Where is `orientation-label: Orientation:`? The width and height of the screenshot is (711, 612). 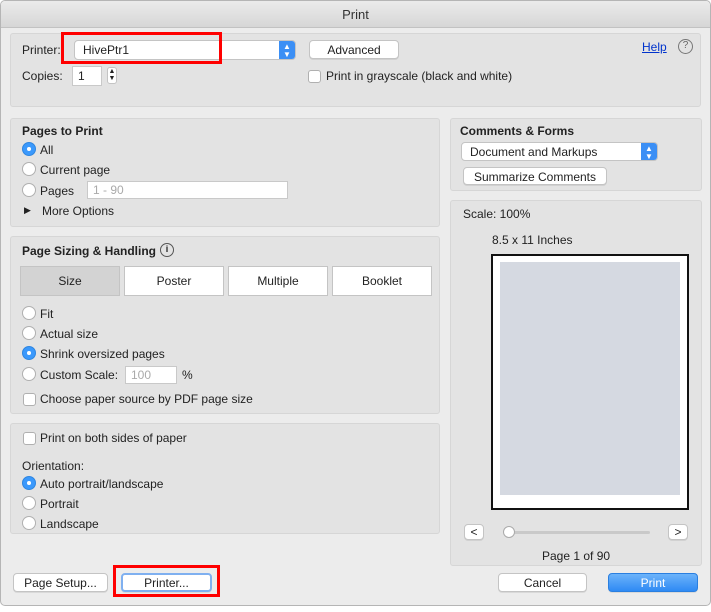 orientation-label: Orientation: is located at coordinates (53, 466).